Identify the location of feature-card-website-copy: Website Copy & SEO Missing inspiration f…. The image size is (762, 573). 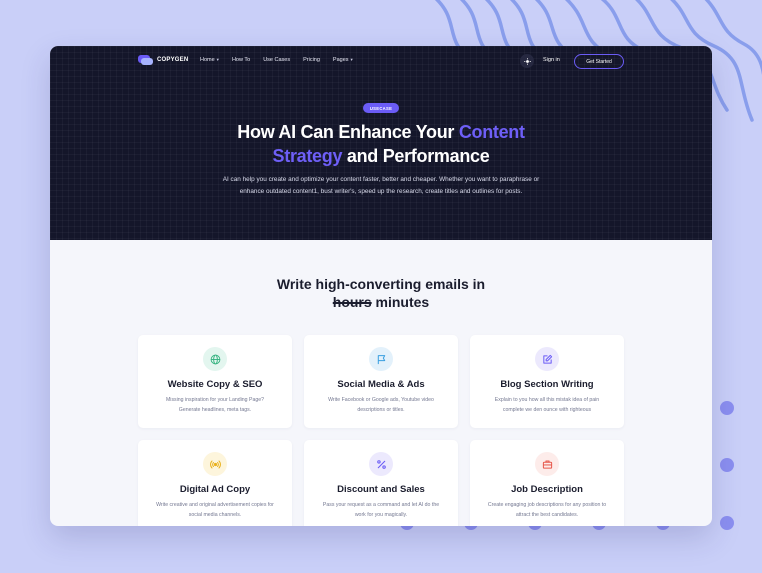
(215, 381).